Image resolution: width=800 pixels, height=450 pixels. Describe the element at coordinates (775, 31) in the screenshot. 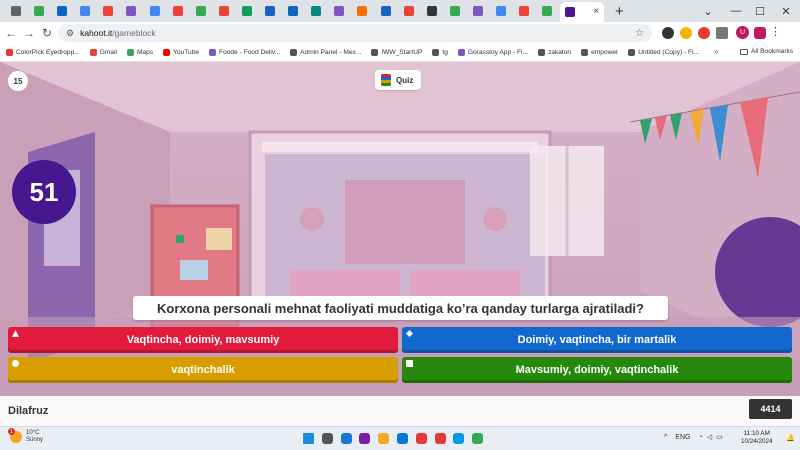

I see `browser-menu-icon: ⋮` at that location.